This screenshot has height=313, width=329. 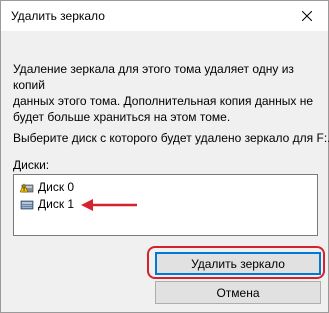 I want to click on close-icon, so click(x=307, y=16).